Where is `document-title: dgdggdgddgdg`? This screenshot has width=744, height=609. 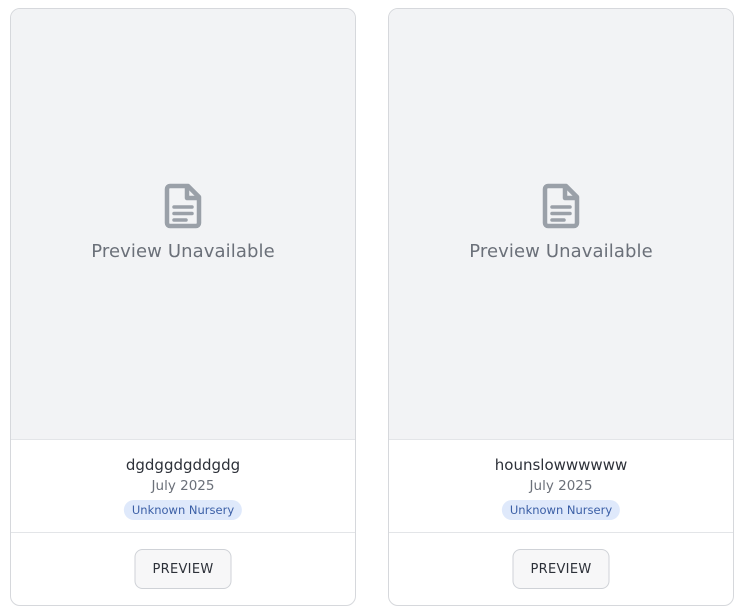 document-title: dgdggdgddgdg is located at coordinates (183, 465).